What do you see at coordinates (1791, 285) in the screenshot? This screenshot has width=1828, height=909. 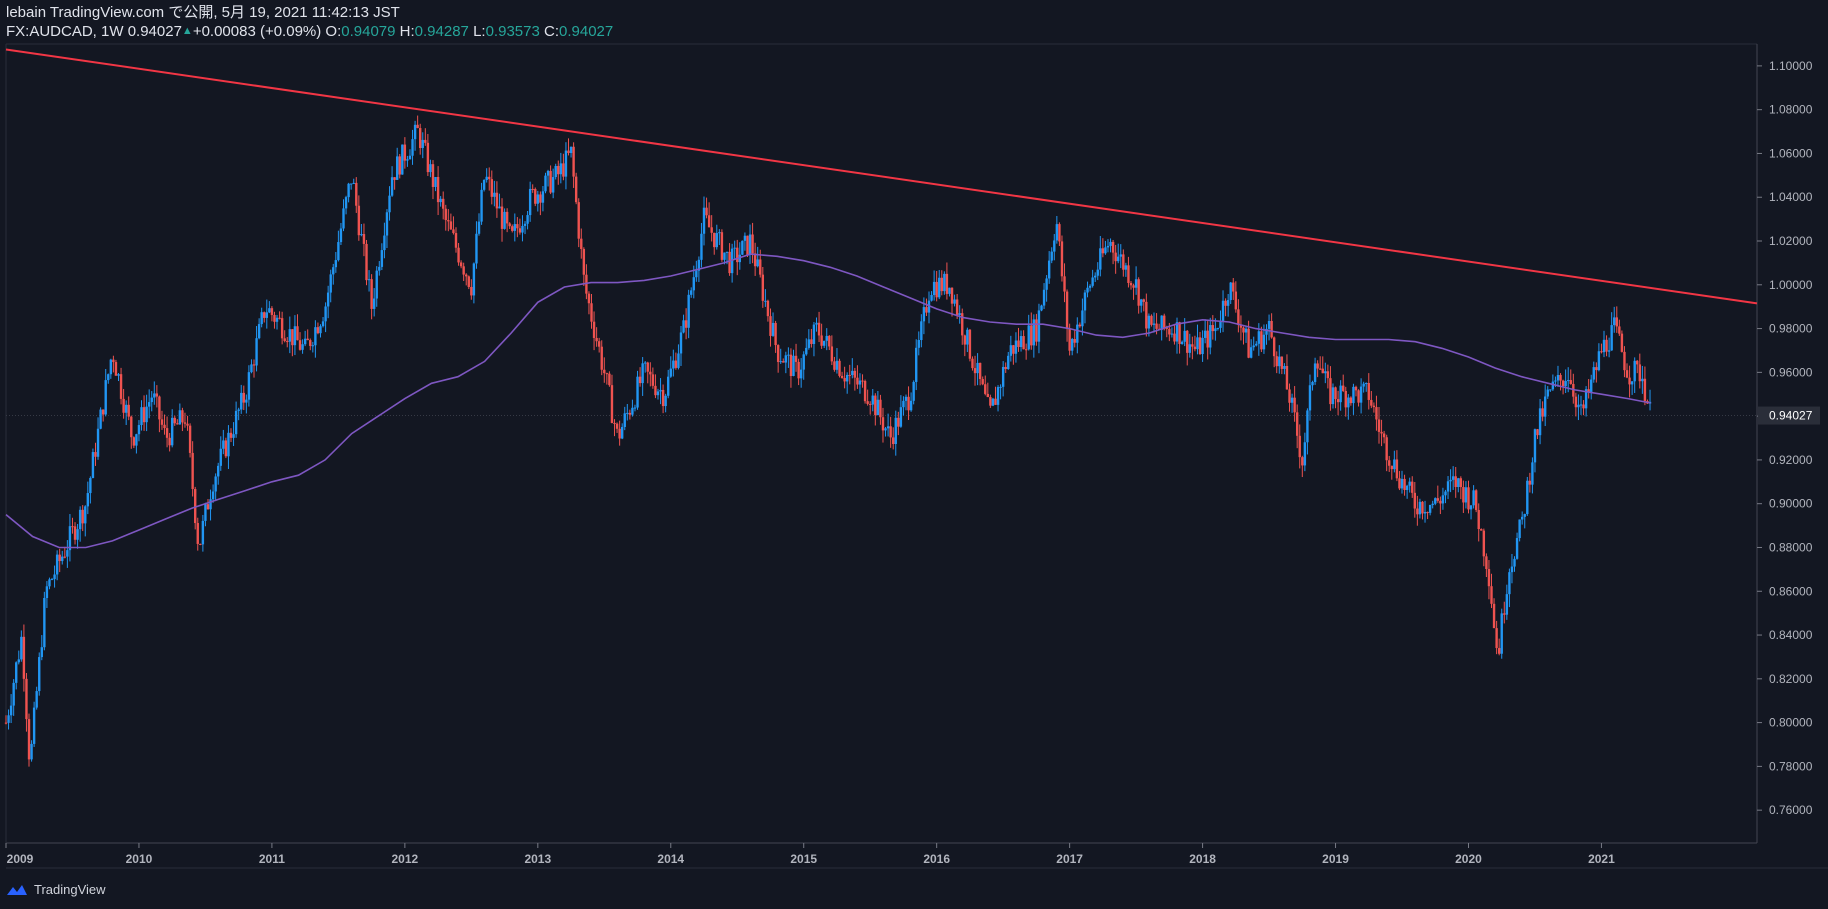 I see `y-tick-label: 1.00000` at bounding box center [1791, 285].